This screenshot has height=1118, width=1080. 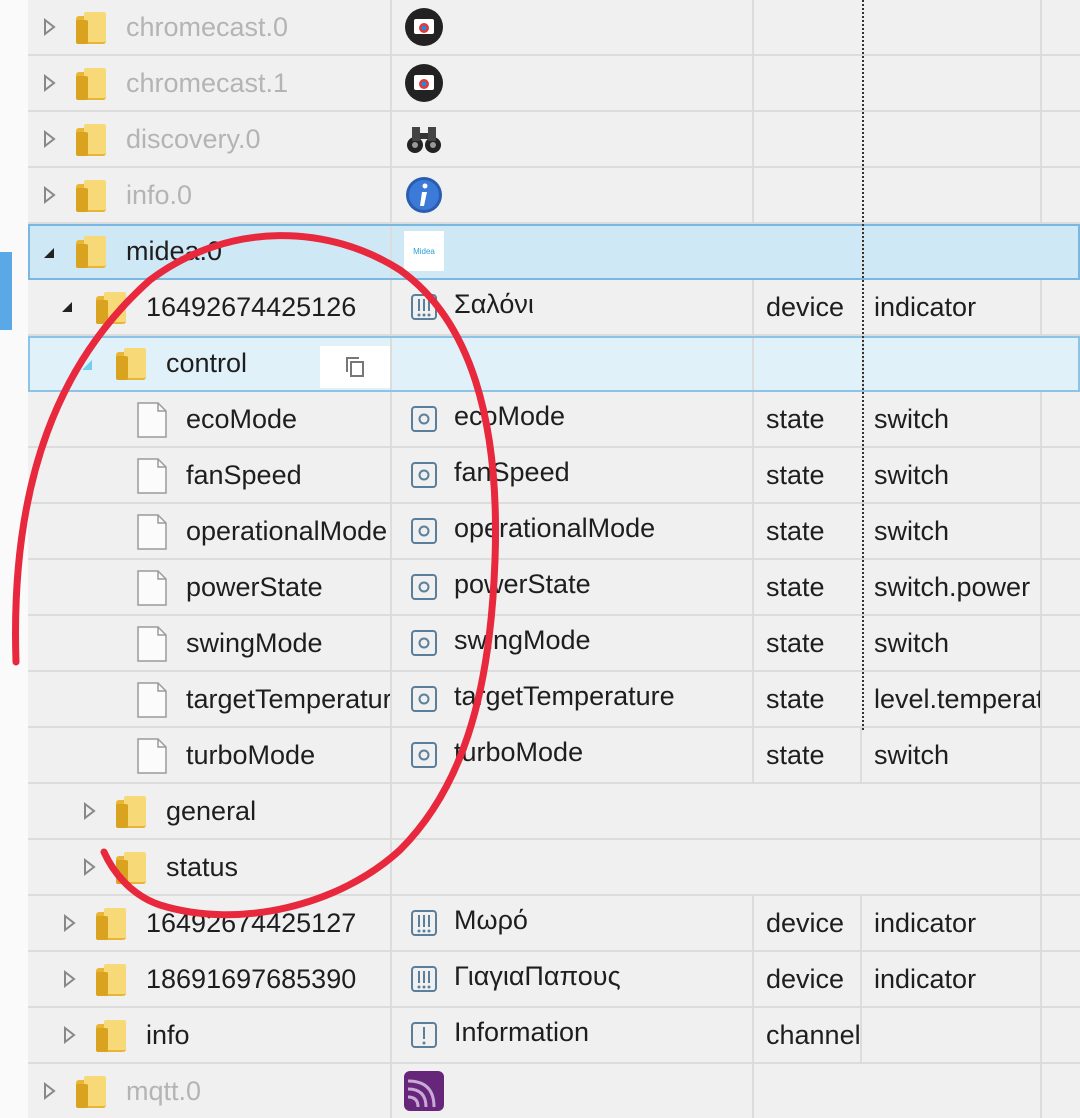 I want to click on tree-row: mqtt.0, so click(x=554, y=1091).